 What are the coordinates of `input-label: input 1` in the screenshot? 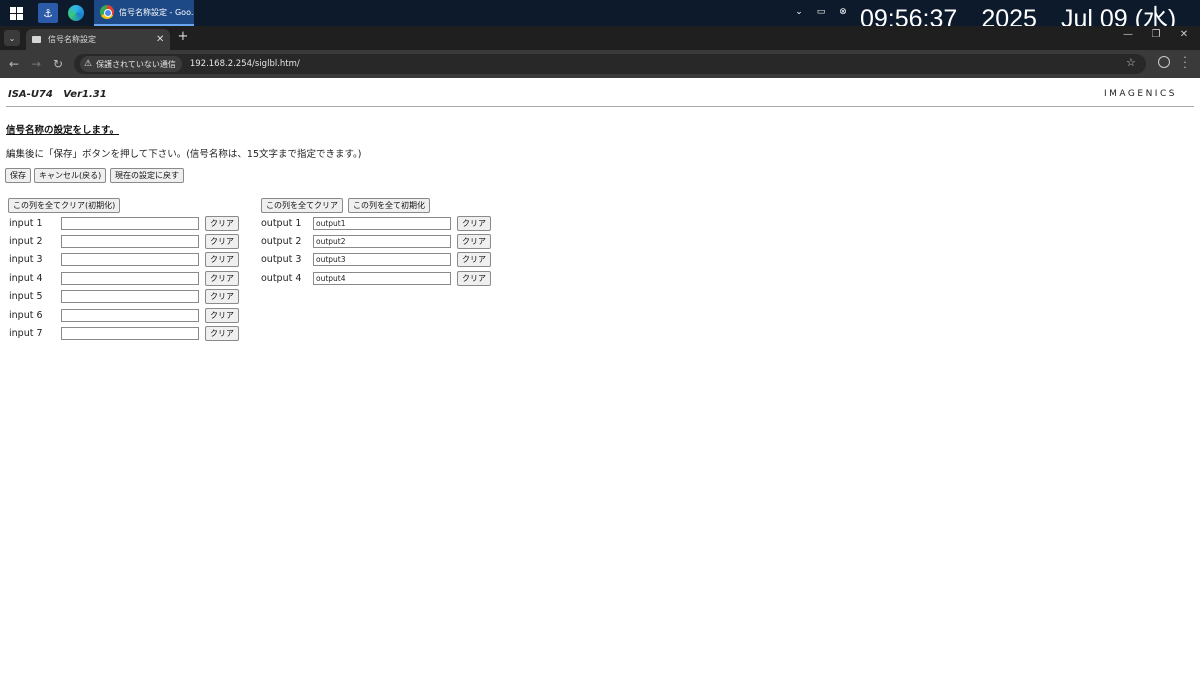 It's located at (26, 223).